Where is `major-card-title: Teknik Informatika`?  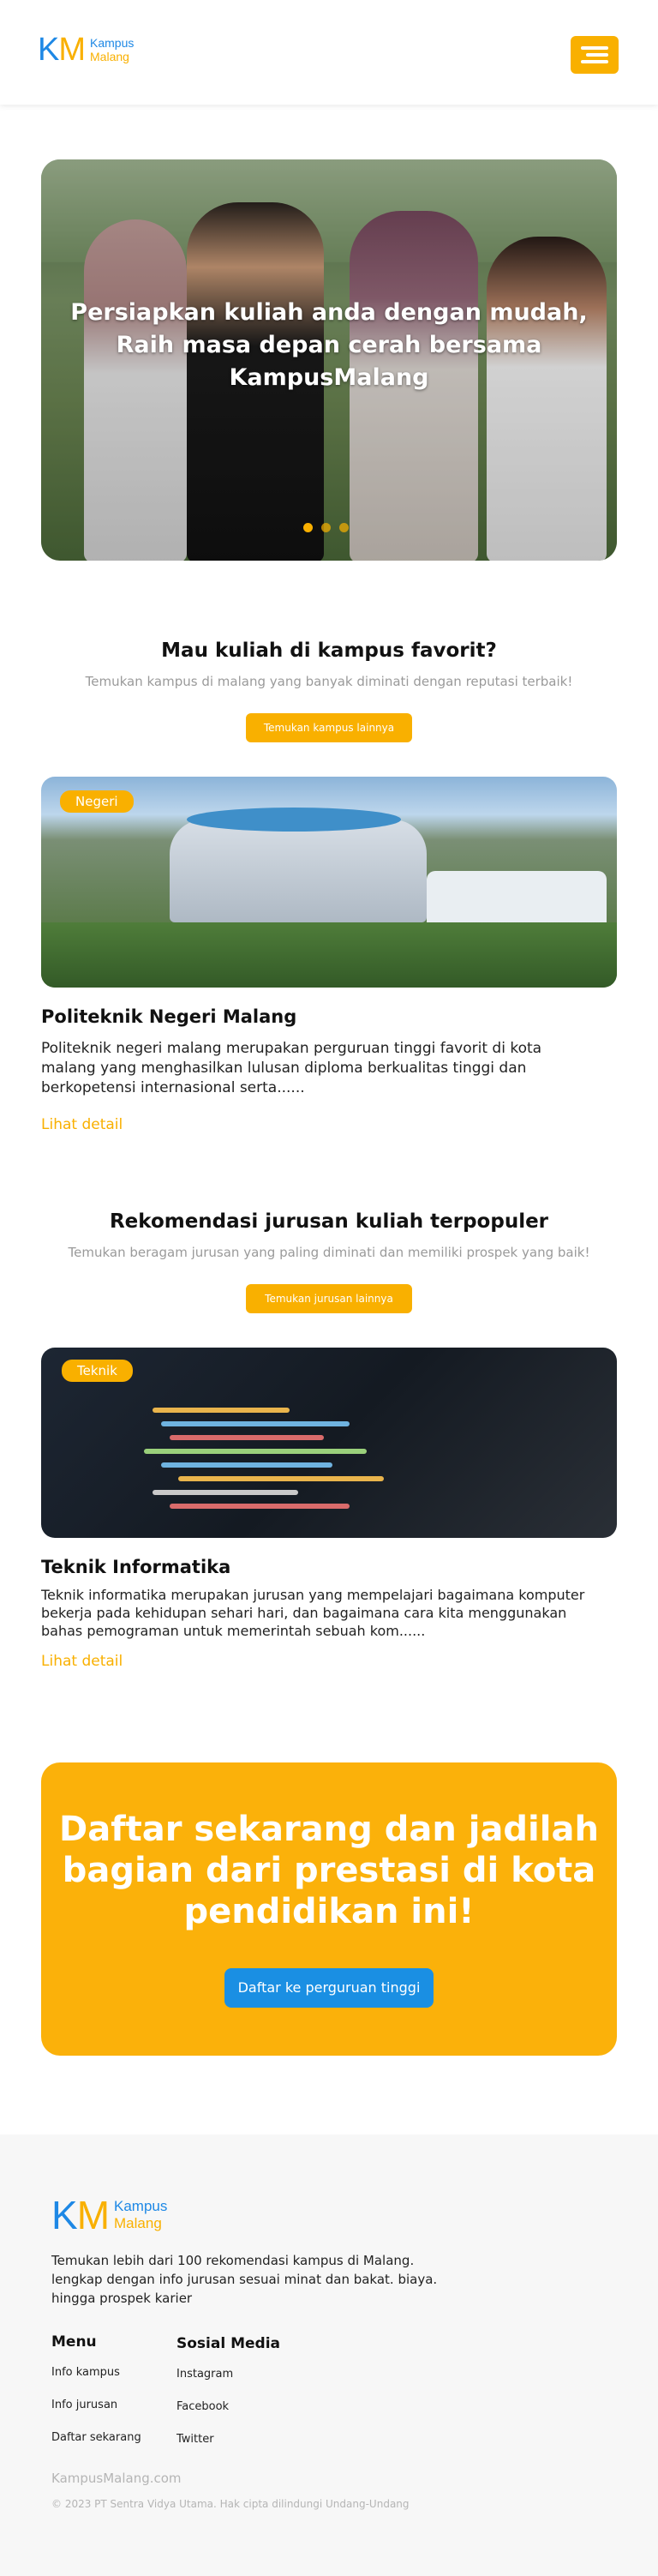
major-card-title: Teknik Informatika is located at coordinates (136, 1567).